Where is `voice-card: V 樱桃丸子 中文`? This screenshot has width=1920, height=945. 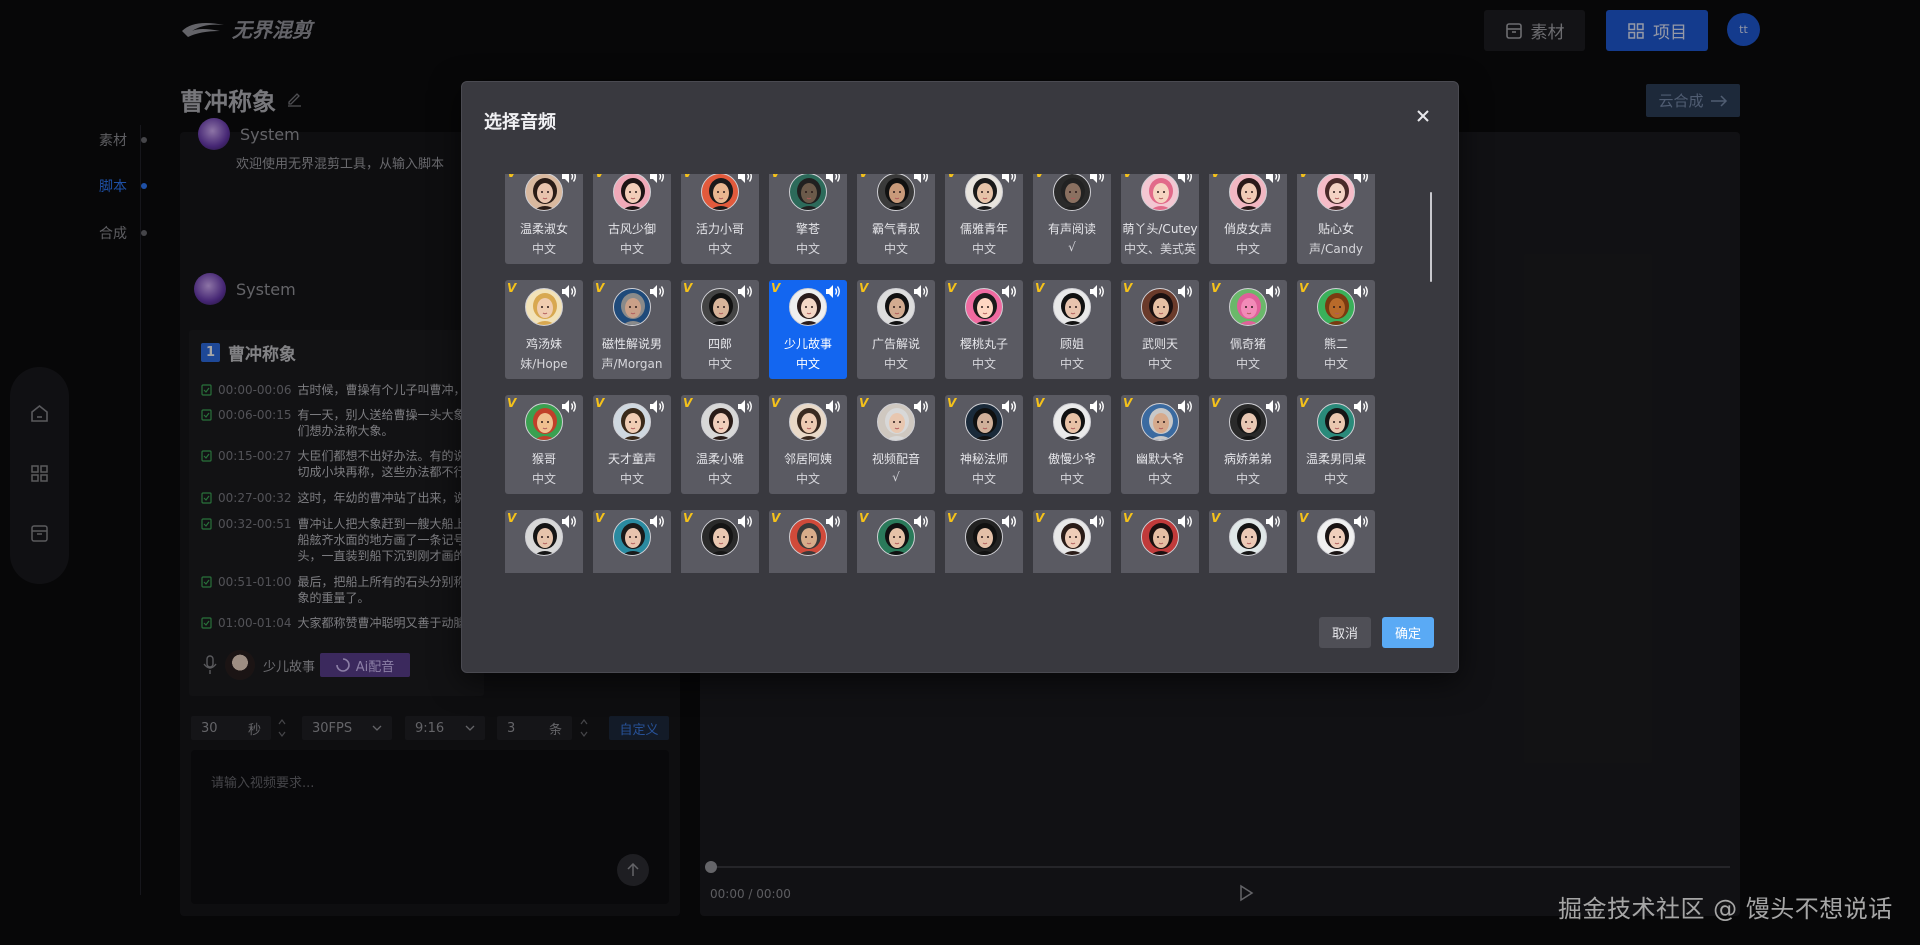
voice-card: V 樱桃丸子 中文 is located at coordinates (984, 329).